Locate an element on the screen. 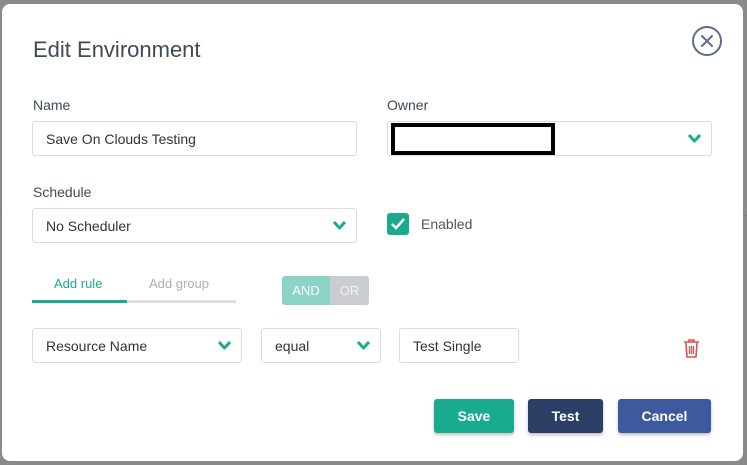 The width and height of the screenshot is (747, 465). cancel-button: Cancel is located at coordinates (664, 416).